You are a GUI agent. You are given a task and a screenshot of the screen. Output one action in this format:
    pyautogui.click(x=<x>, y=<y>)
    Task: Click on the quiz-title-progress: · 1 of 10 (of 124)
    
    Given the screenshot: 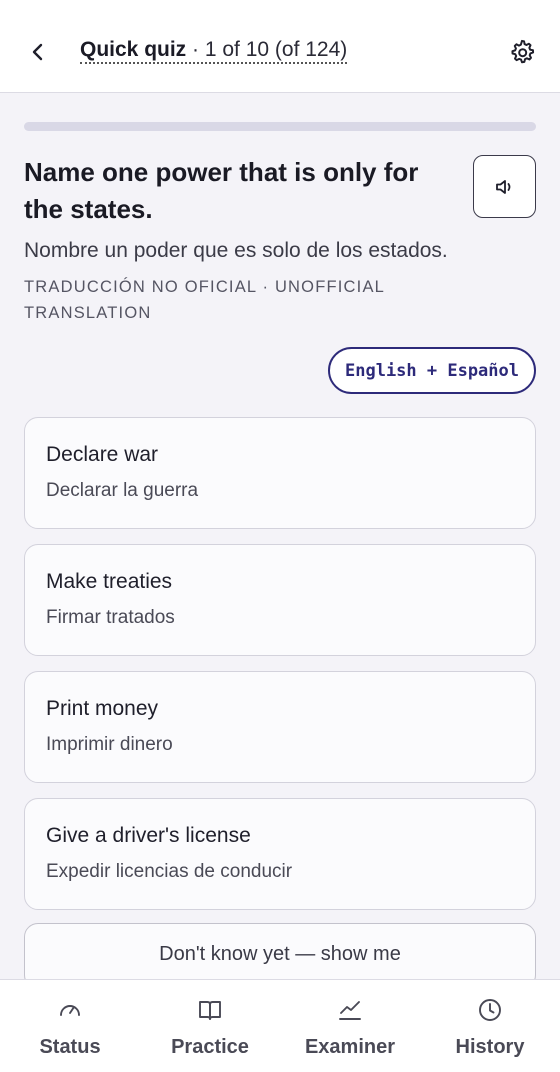 What is the action you would take?
    pyautogui.click(x=267, y=49)
    